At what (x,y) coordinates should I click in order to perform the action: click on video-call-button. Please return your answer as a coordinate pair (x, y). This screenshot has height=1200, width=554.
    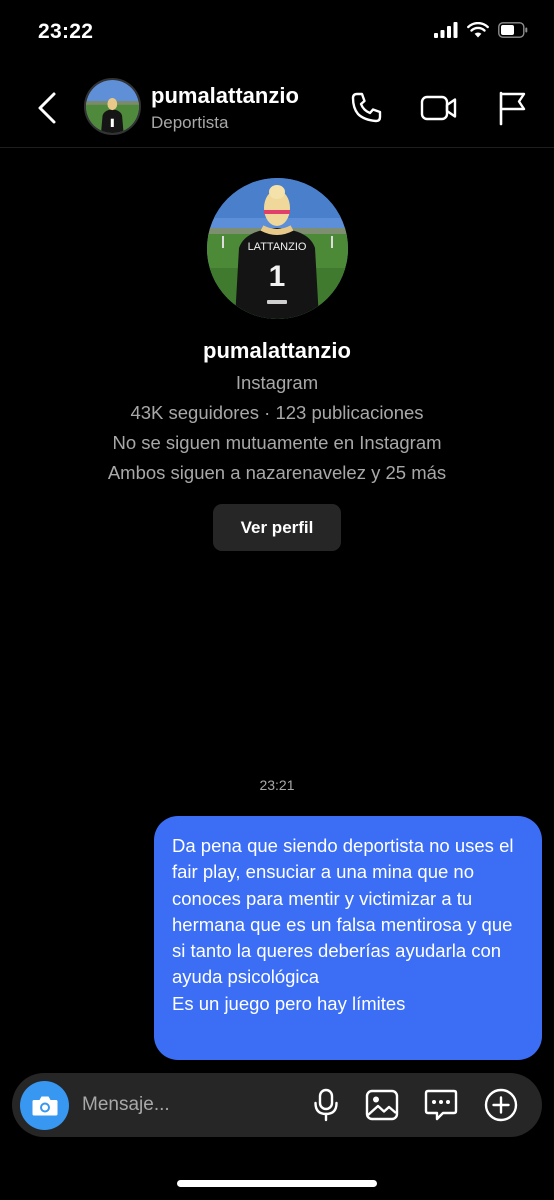
    Looking at the image, I should click on (439, 108).